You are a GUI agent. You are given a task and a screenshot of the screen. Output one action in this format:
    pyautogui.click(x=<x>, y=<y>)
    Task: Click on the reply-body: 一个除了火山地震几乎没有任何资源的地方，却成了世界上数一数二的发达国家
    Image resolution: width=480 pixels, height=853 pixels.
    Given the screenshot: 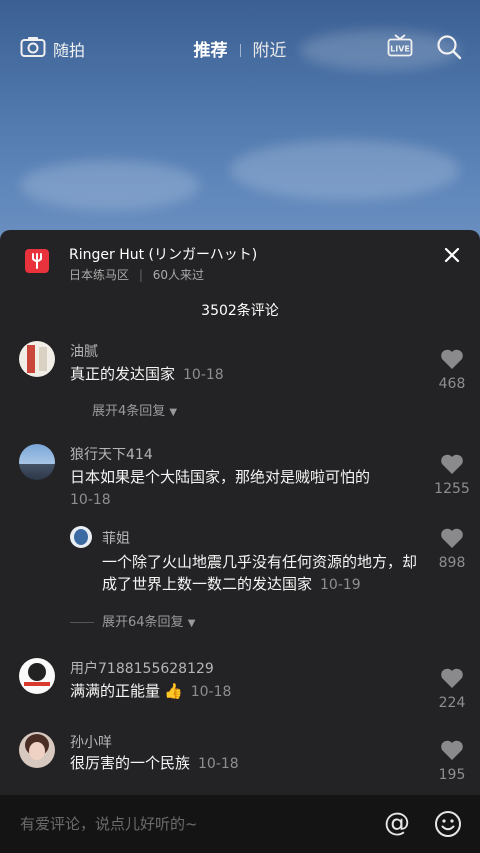 What is the action you would take?
    pyautogui.click(x=260, y=573)
    